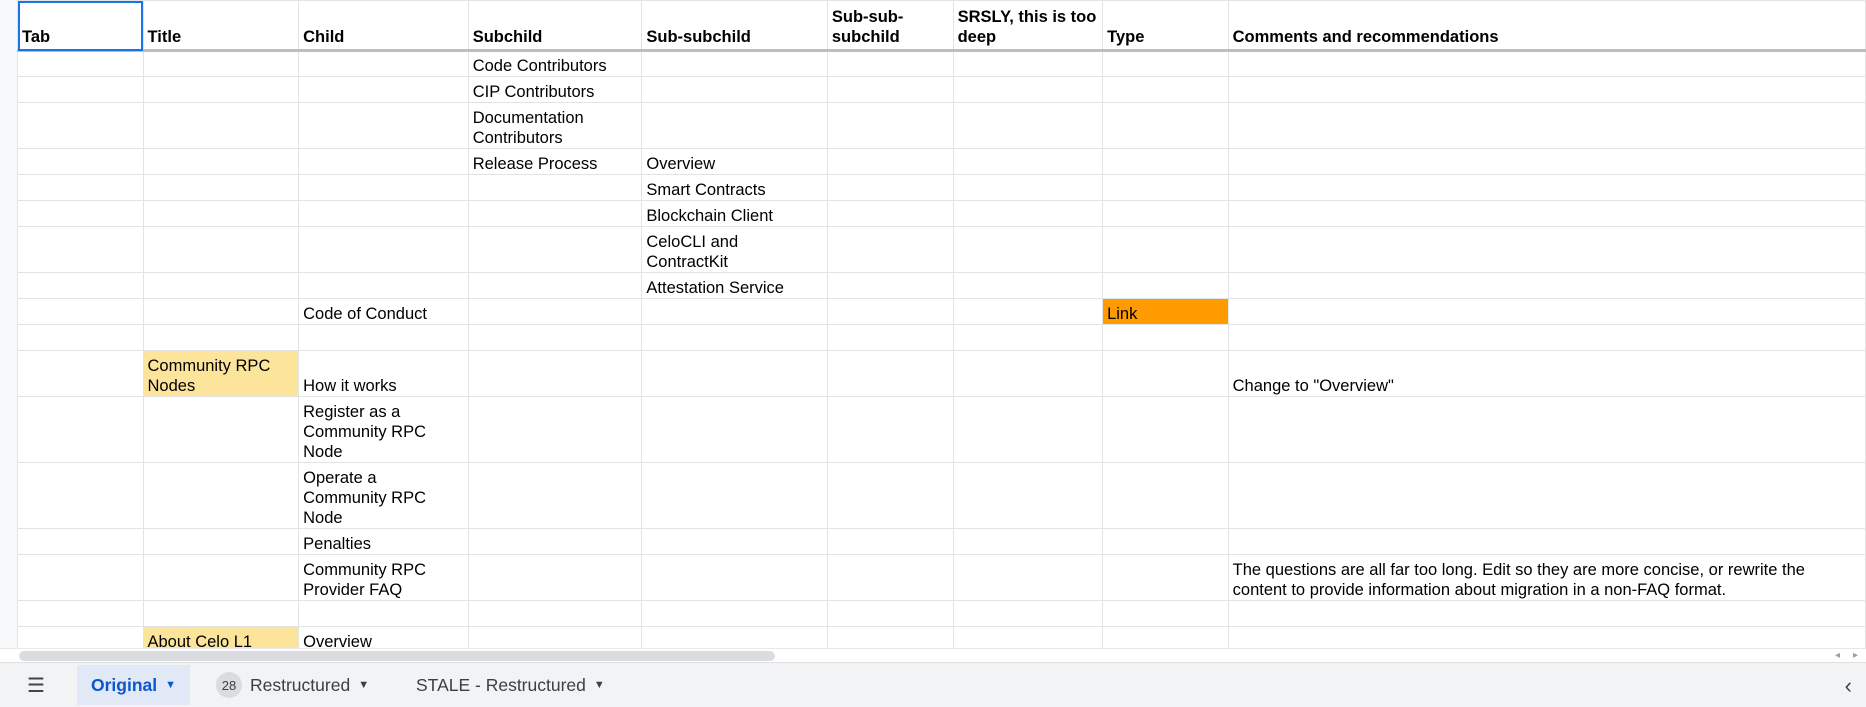 The height and width of the screenshot is (707, 1866). What do you see at coordinates (292, 685) in the screenshot?
I see `sheet-tab-restructured: 28 Restructured ▼` at bounding box center [292, 685].